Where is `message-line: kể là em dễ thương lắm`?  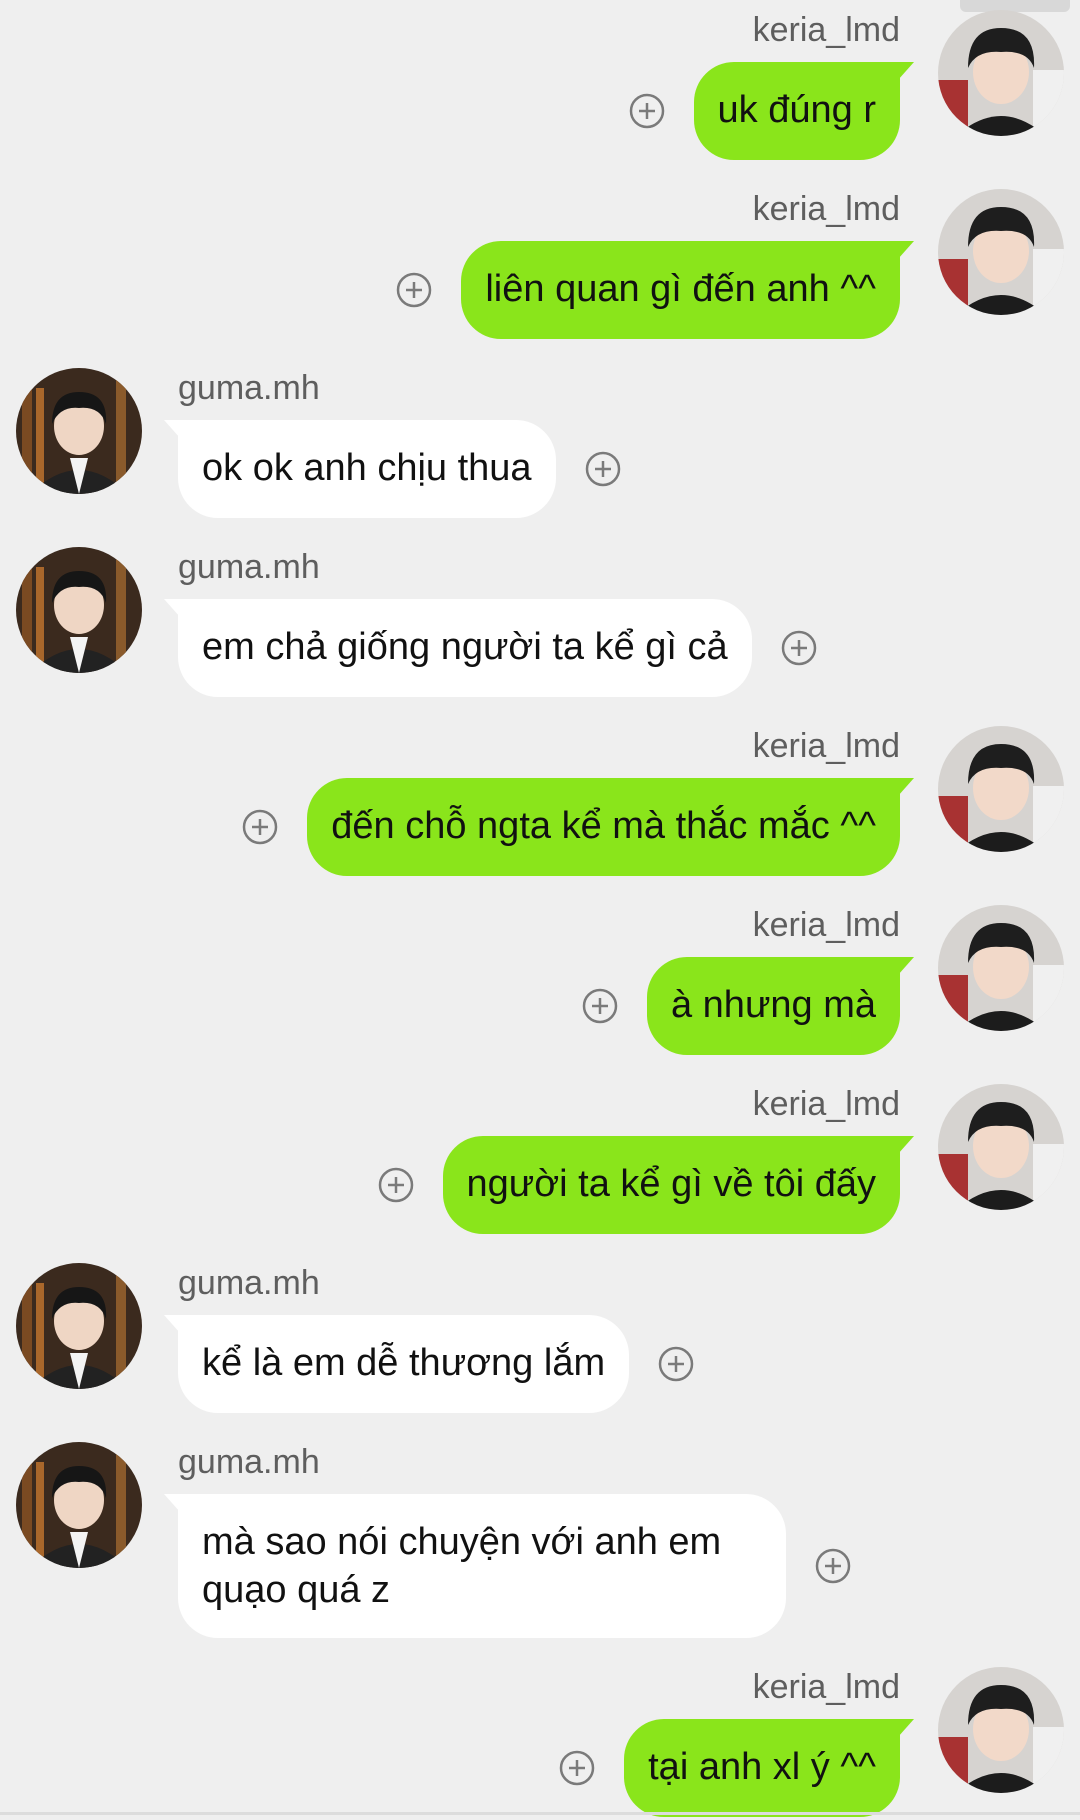
message-line: kể là em dễ thương lắm is located at coordinates (429, 1364).